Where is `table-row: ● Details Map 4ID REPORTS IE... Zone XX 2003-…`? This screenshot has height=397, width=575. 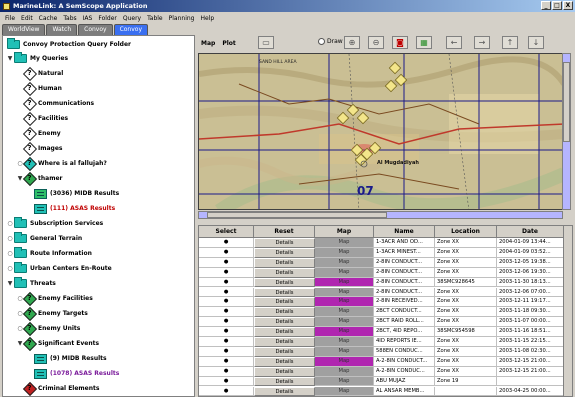 table-row: ● Details Map 4ID REPORTS IE... Zone XX 2003-… is located at coordinates (385, 342).